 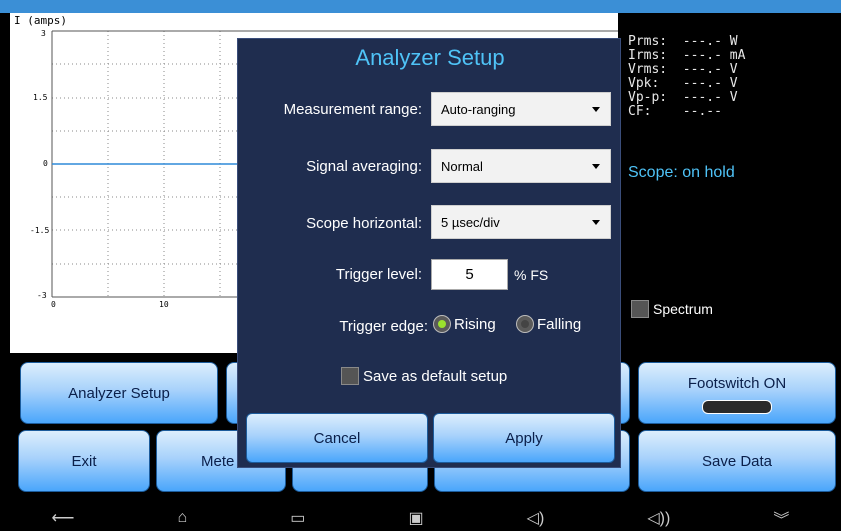 I want to click on trigger-edge-rising-option: Rising, so click(x=464, y=324).